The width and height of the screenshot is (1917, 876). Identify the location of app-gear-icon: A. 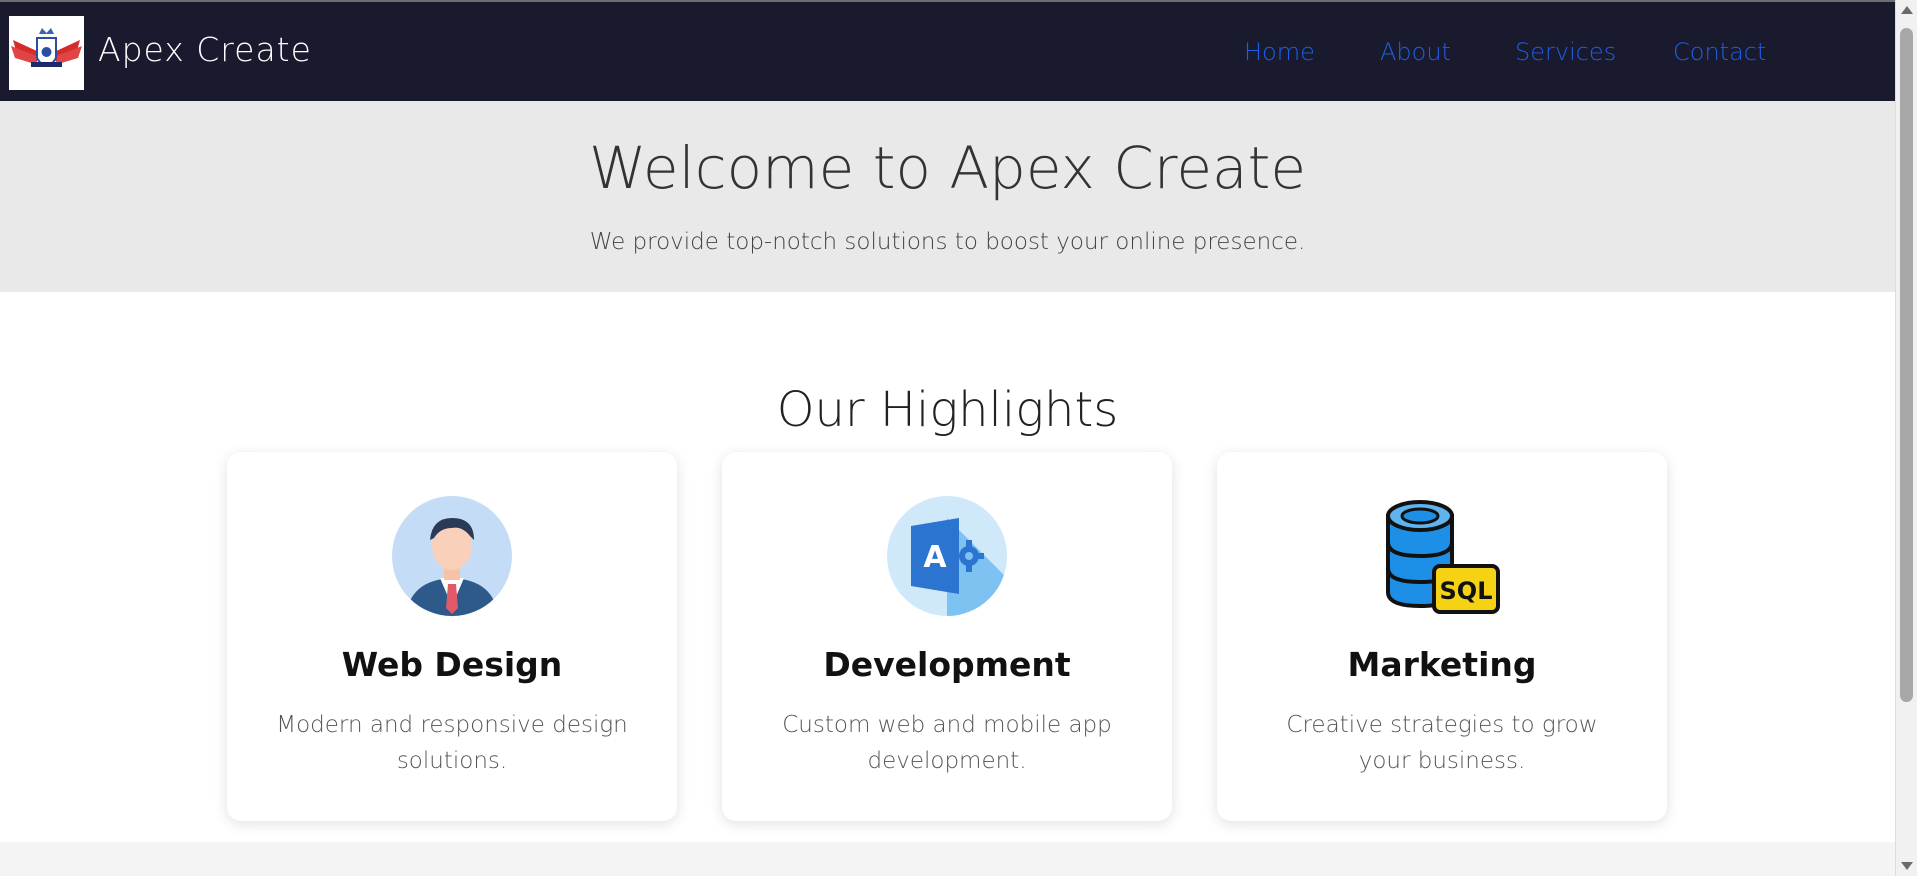
(947, 556).